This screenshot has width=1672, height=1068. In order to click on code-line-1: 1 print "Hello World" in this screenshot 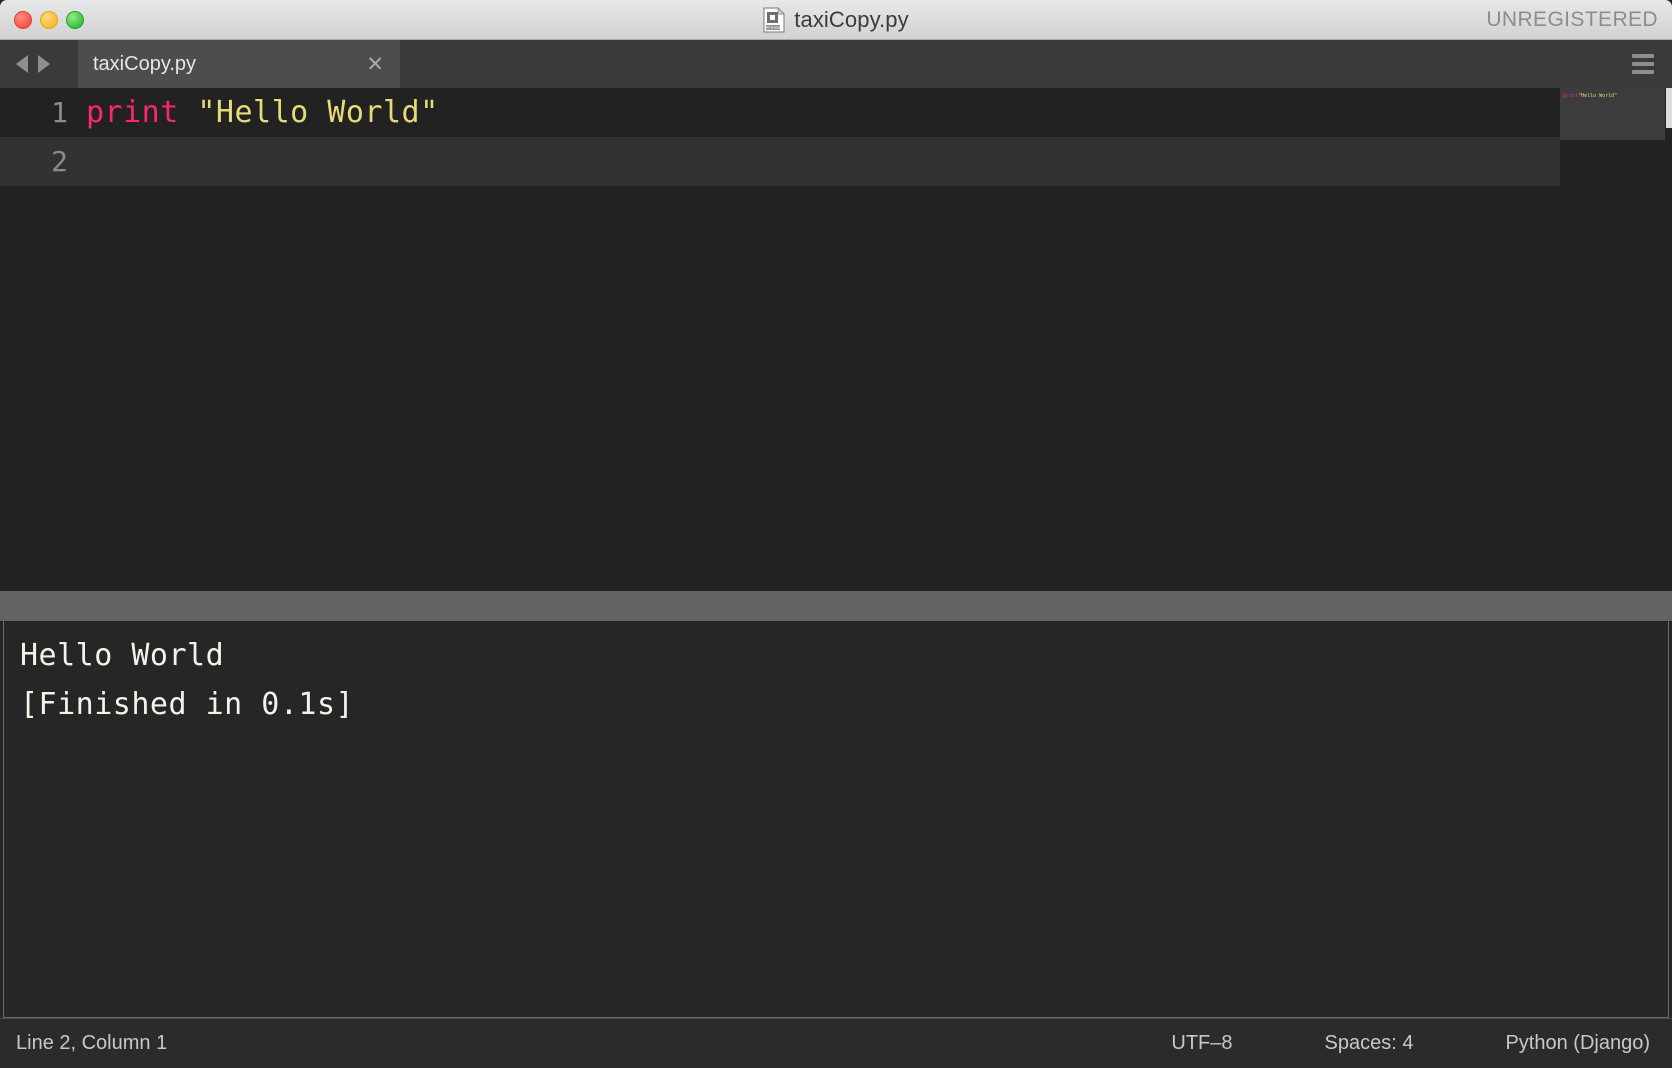, I will do `click(836, 112)`.